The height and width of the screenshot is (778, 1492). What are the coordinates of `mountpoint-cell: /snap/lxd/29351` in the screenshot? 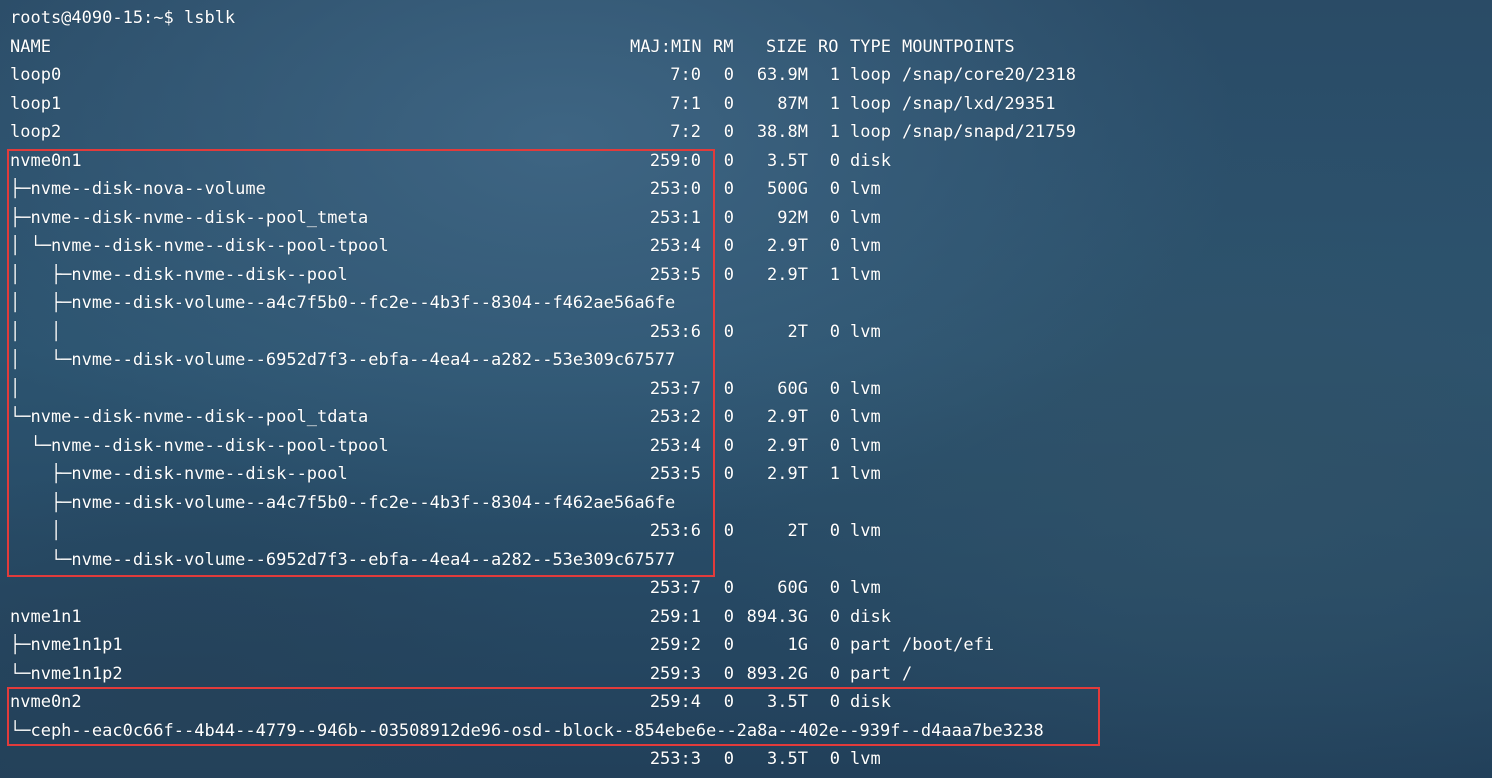 It's located at (979, 103).